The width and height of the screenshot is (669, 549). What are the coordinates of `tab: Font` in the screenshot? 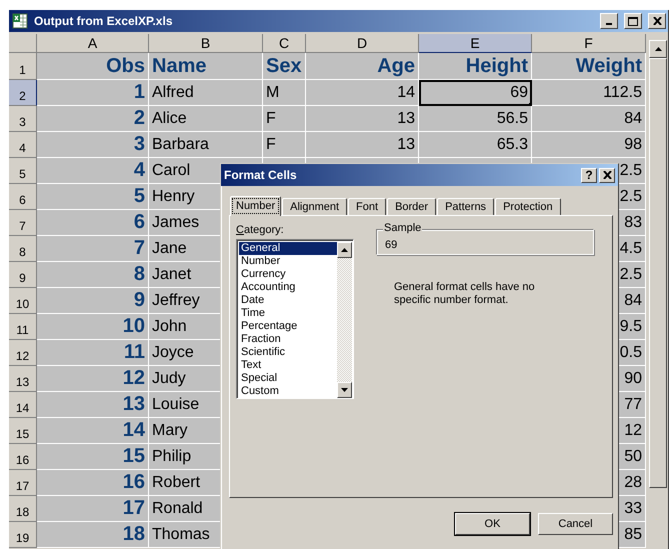 It's located at (367, 206).